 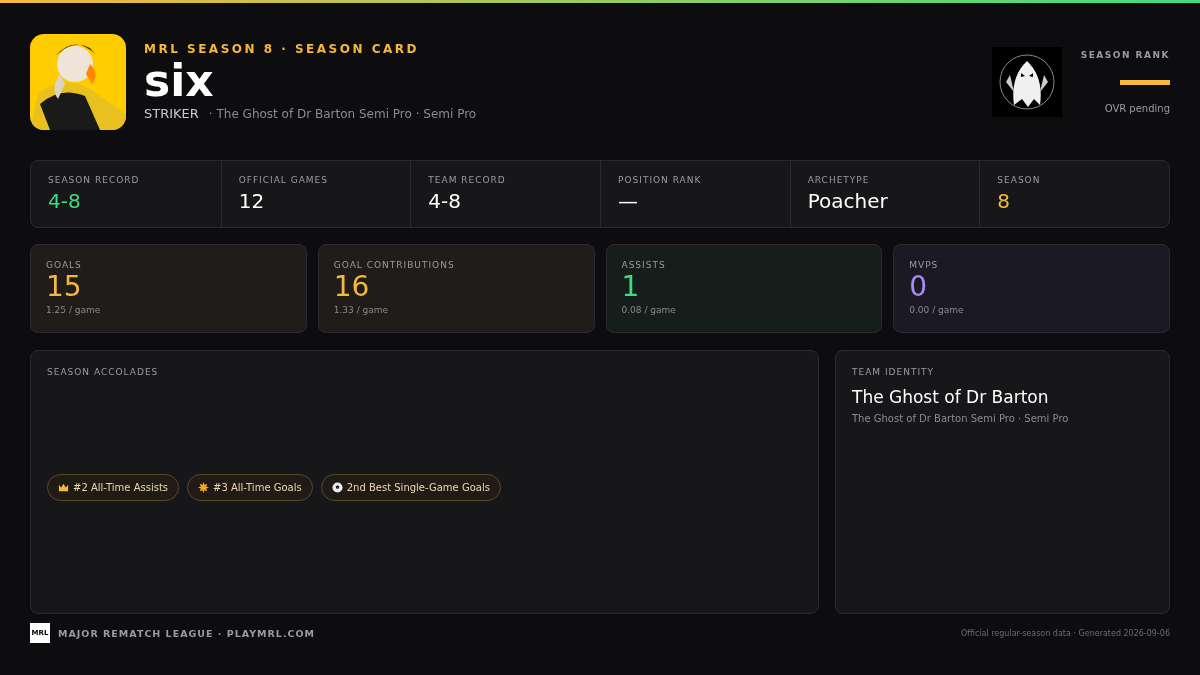 What do you see at coordinates (283, 180) in the screenshot?
I see `stat-label: OFFICIAL GAMES` at bounding box center [283, 180].